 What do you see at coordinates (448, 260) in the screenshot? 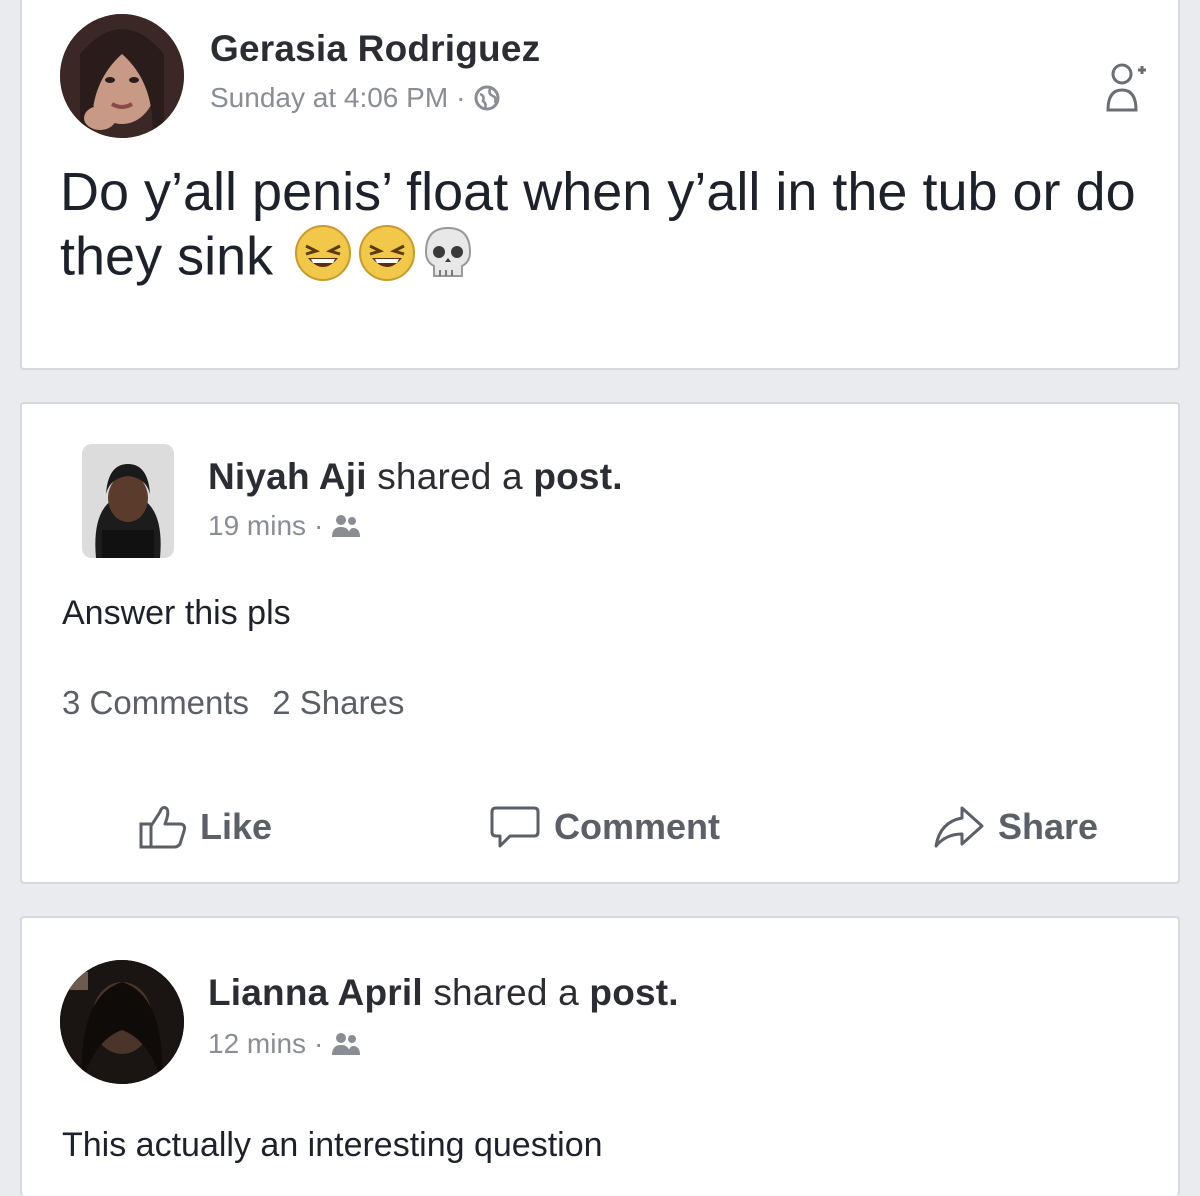
I see `skull-icon` at bounding box center [448, 260].